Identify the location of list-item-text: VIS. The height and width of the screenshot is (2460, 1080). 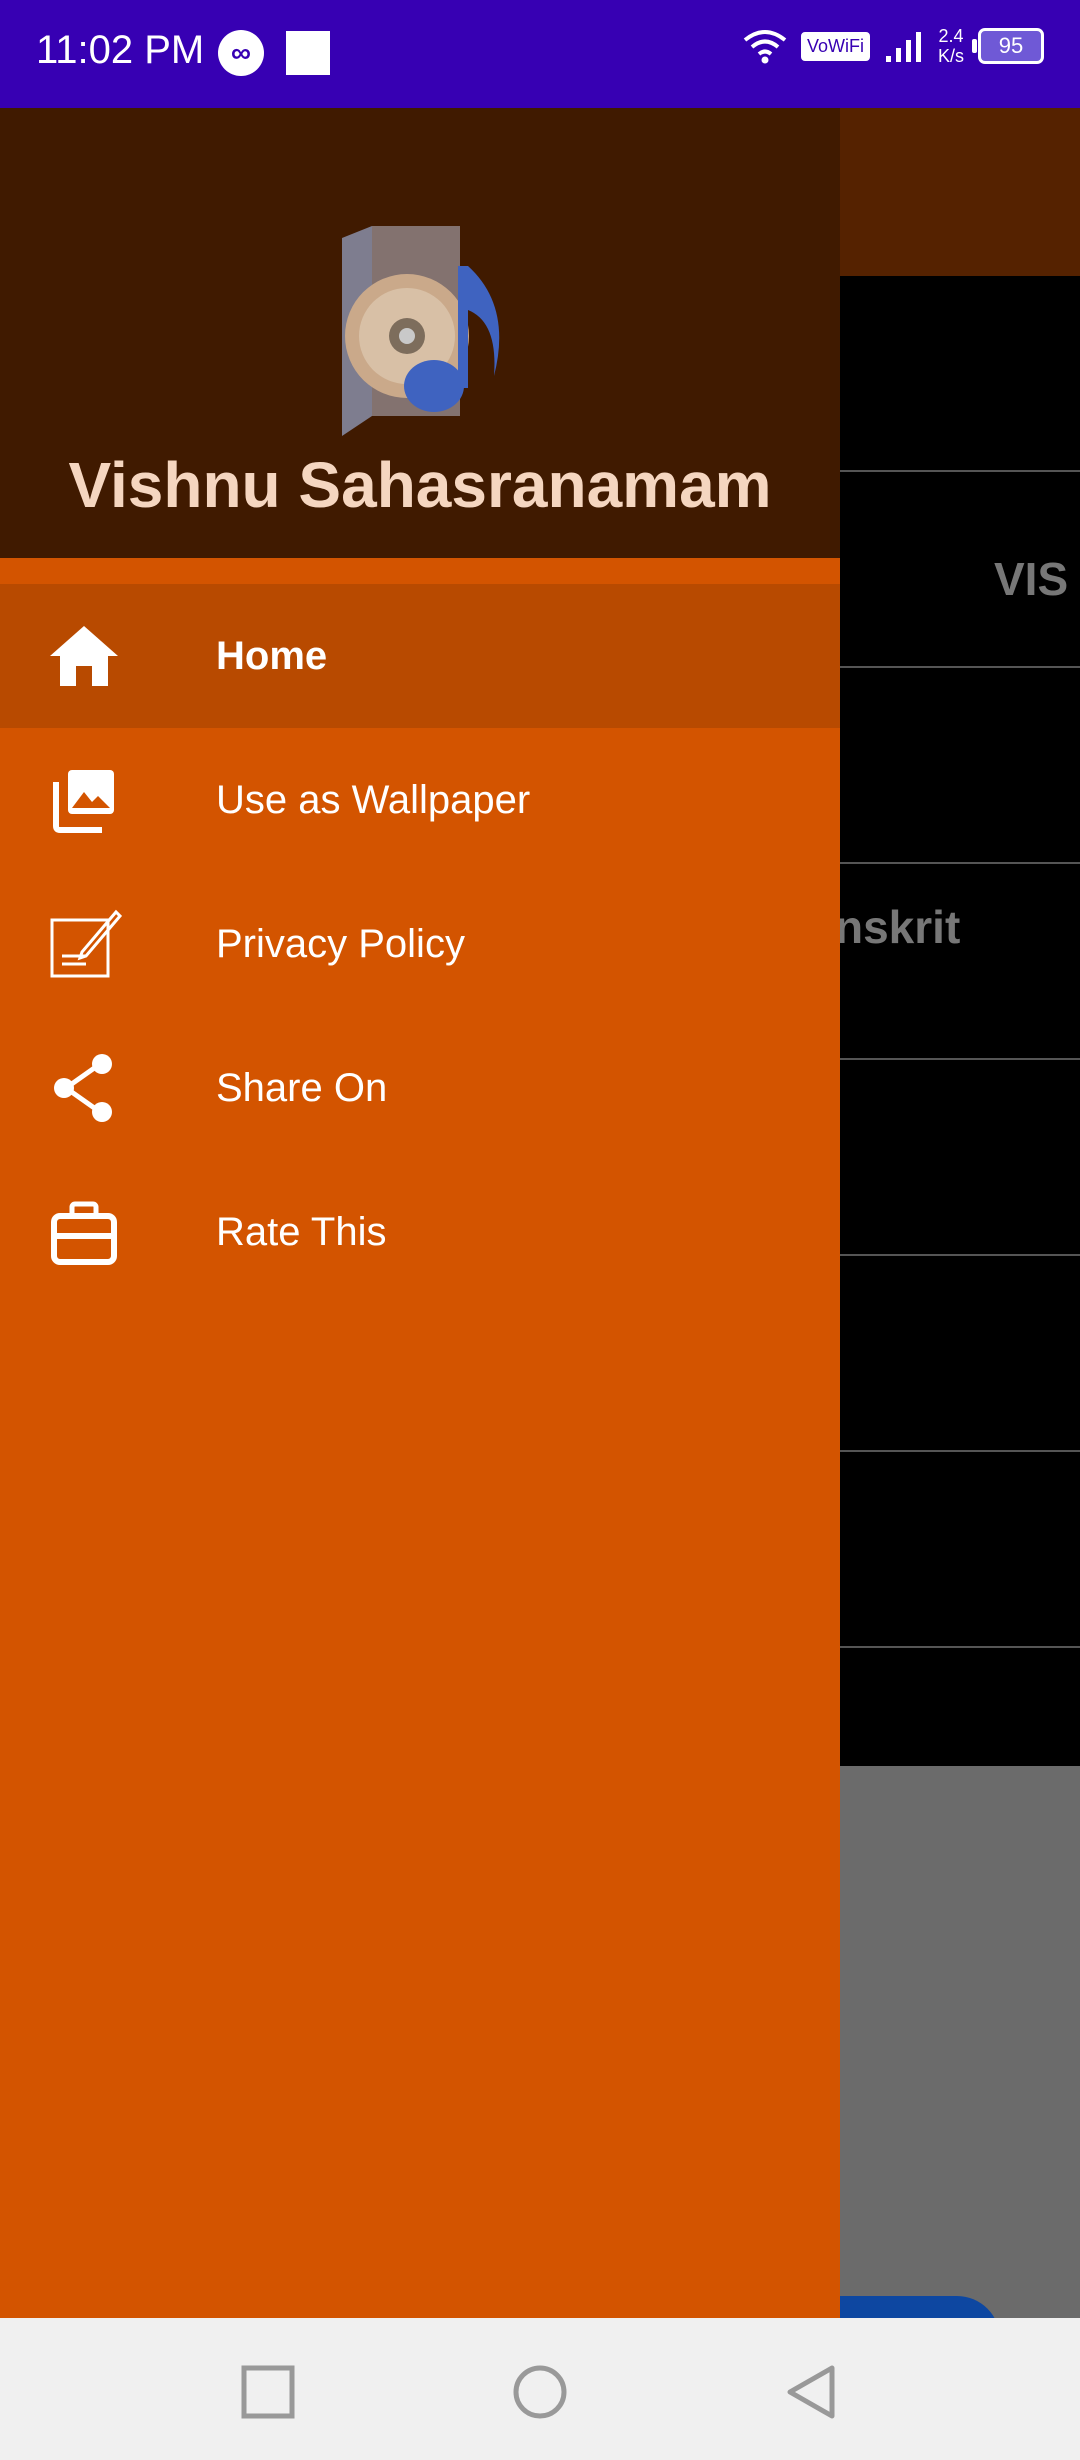
(1031, 579).